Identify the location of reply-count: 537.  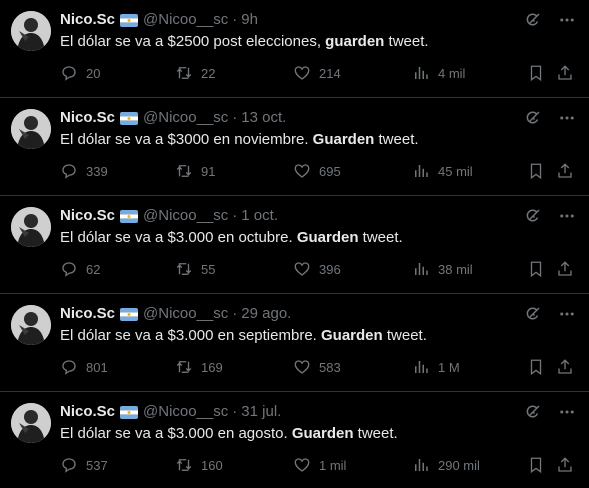
(97, 465).